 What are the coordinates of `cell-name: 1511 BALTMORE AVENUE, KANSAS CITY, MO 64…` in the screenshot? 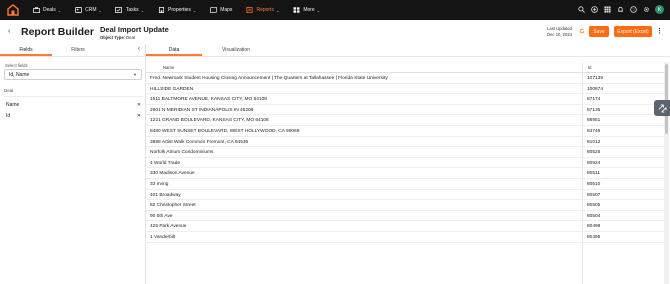 It's located at (208, 100).